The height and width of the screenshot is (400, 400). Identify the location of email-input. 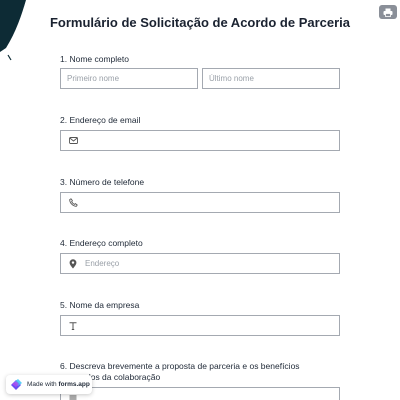
(212, 140).